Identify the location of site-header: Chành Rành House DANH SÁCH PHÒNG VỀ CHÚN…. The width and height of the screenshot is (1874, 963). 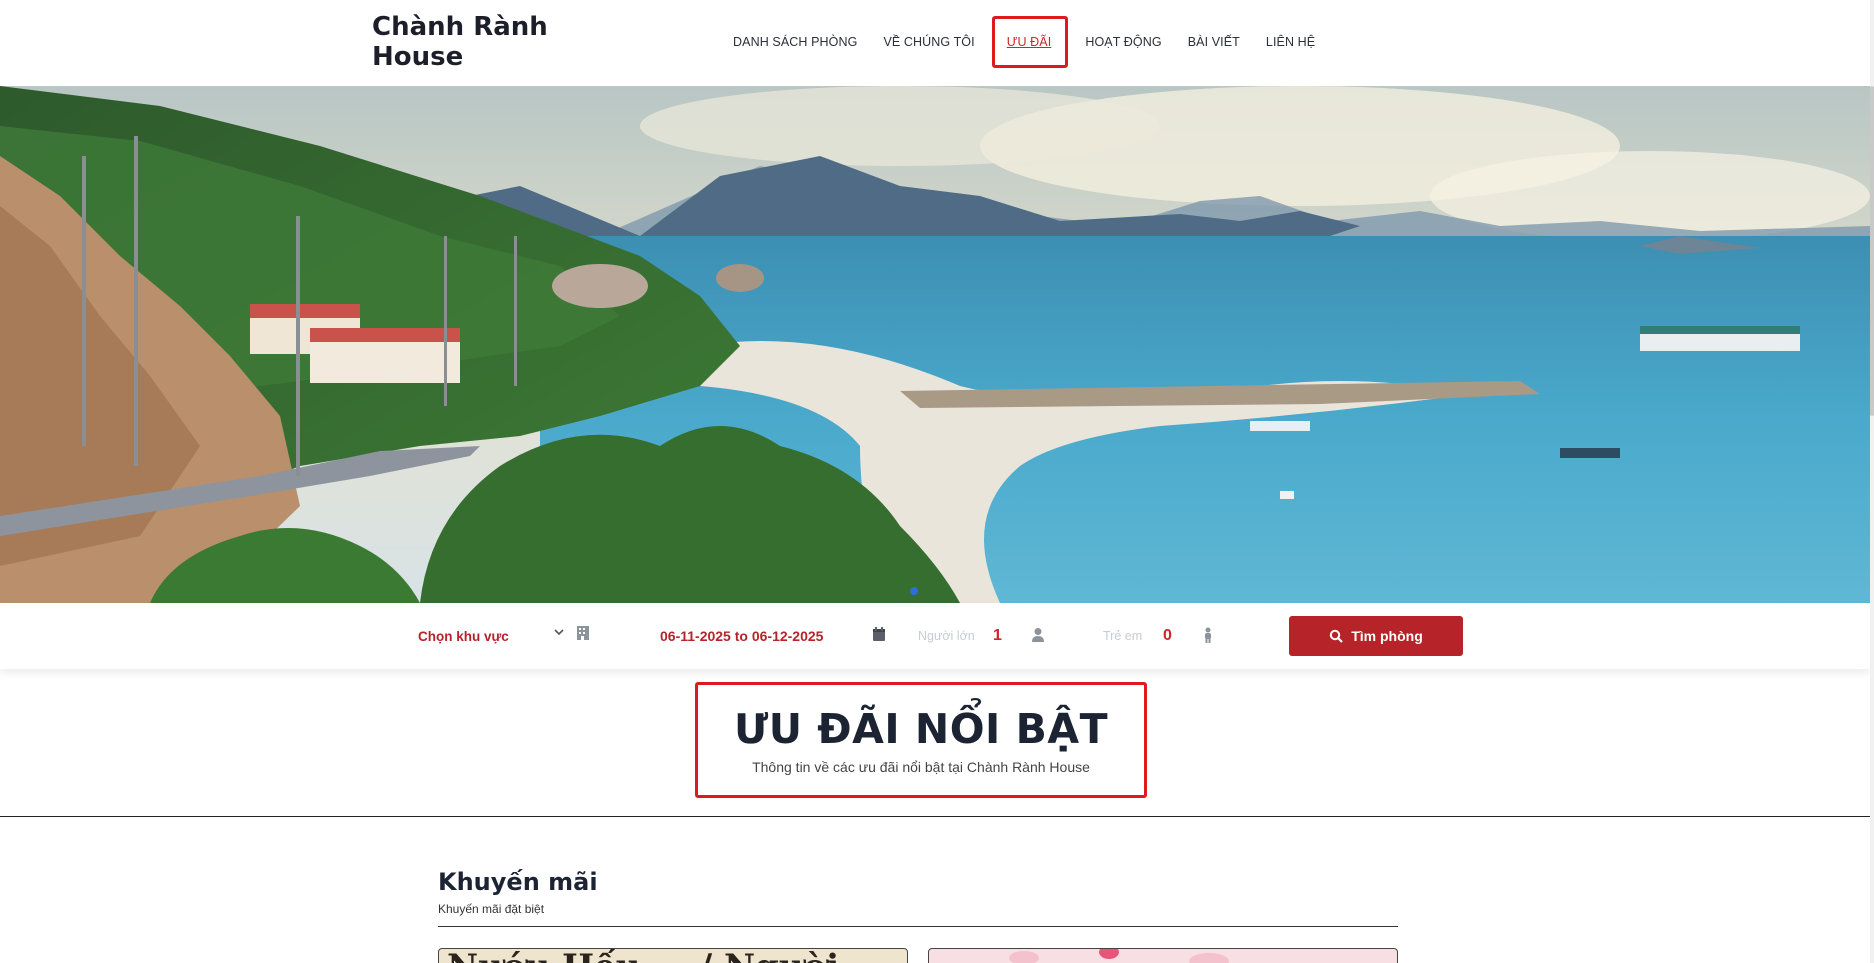
(935, 43).